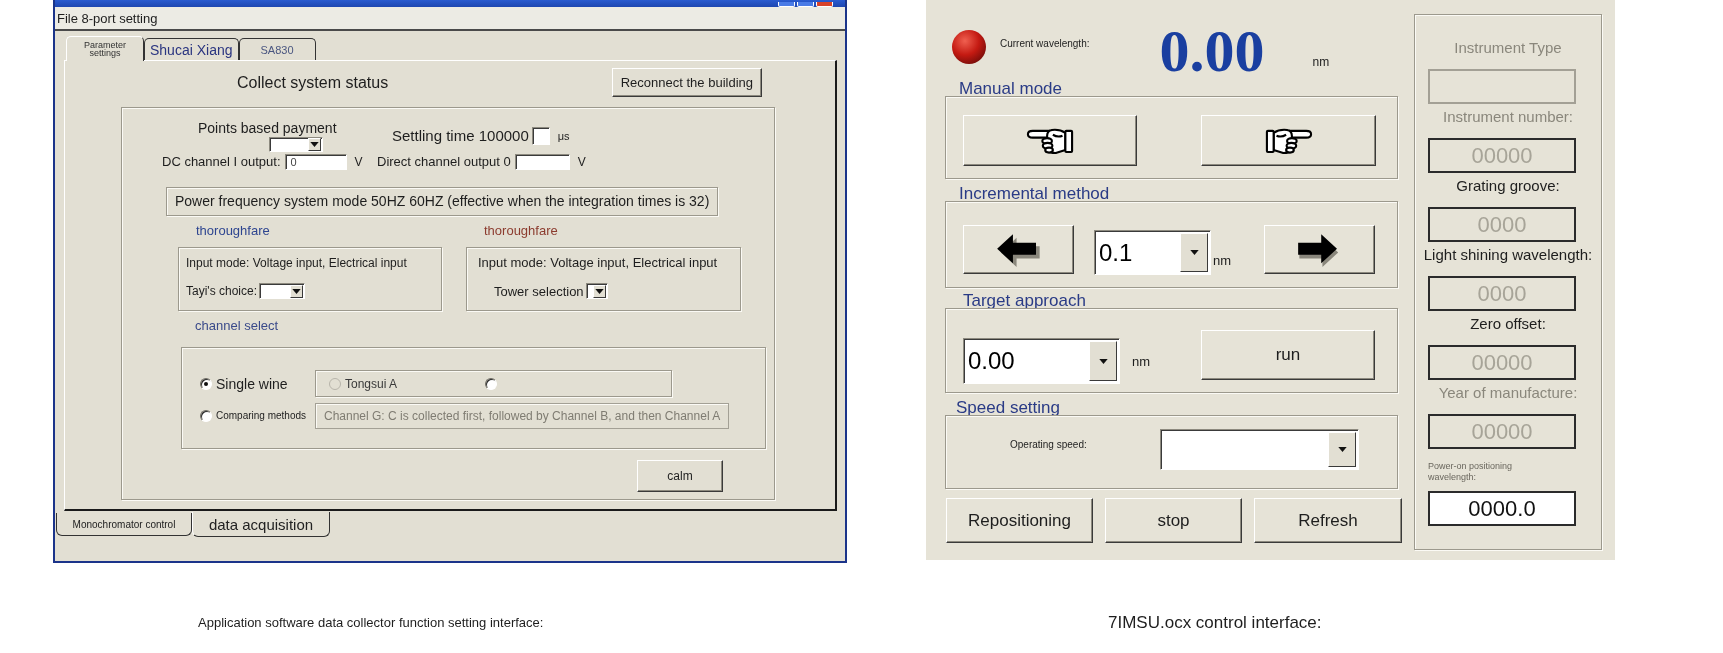  I want to click on calm-button: calm, so click(680, 476).